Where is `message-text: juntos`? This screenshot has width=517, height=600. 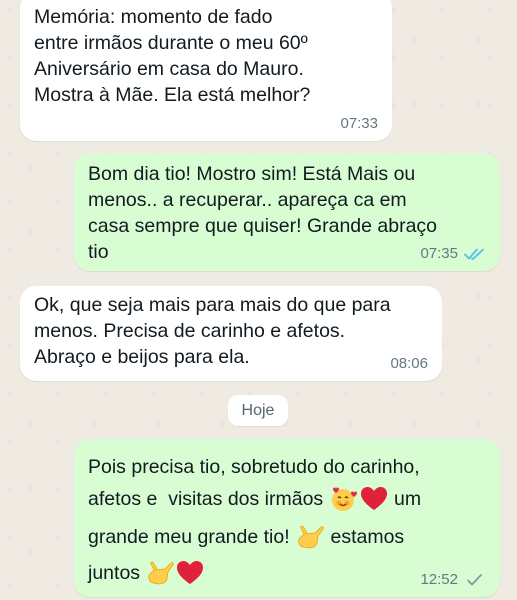
message-text: juntos is located at coordinates (117, 573).